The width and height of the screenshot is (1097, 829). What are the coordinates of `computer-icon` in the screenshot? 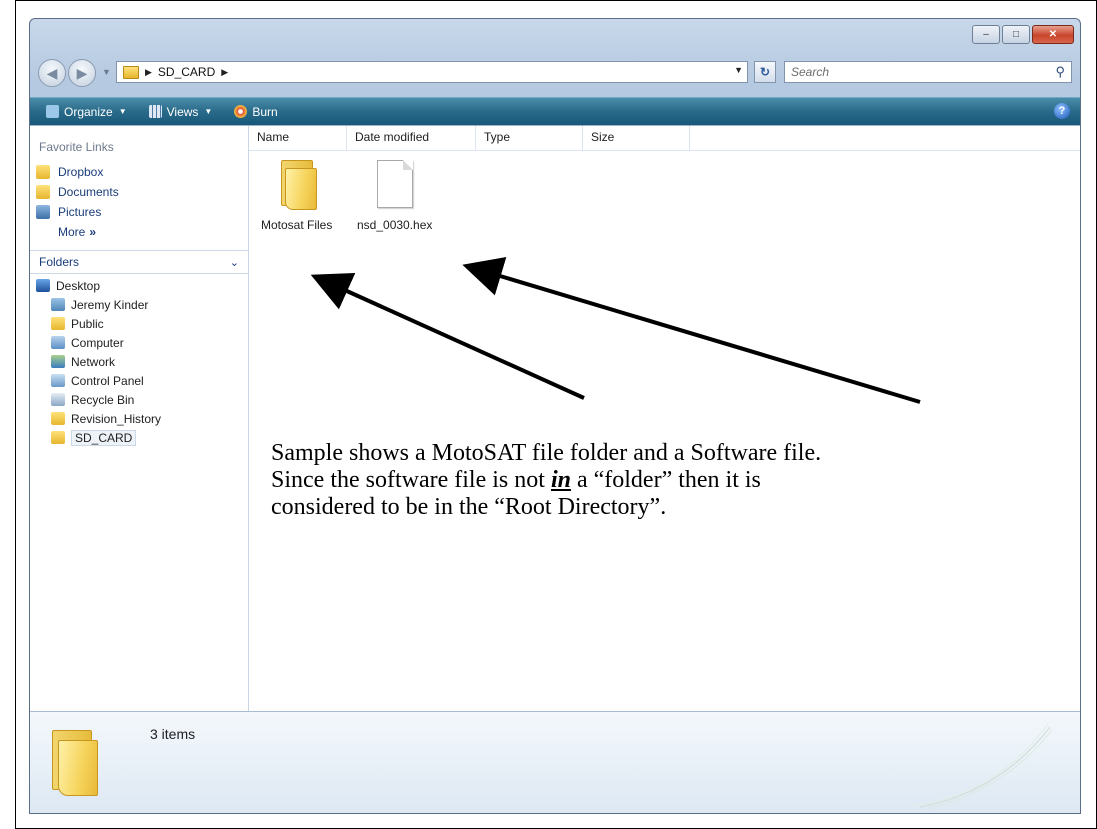 It's located at (58, 342).